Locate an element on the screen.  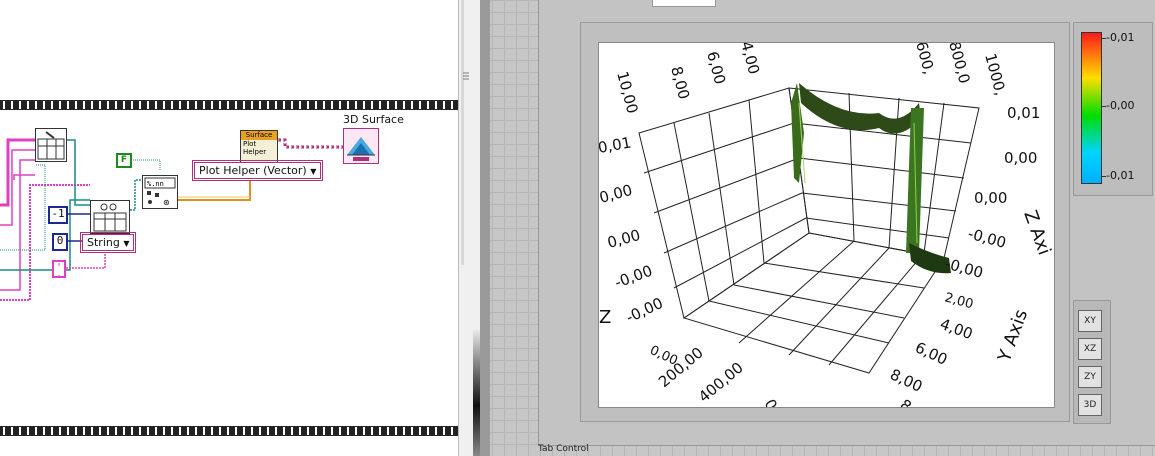
3d-view-button: 3D is located at coordinates (1090, 405).